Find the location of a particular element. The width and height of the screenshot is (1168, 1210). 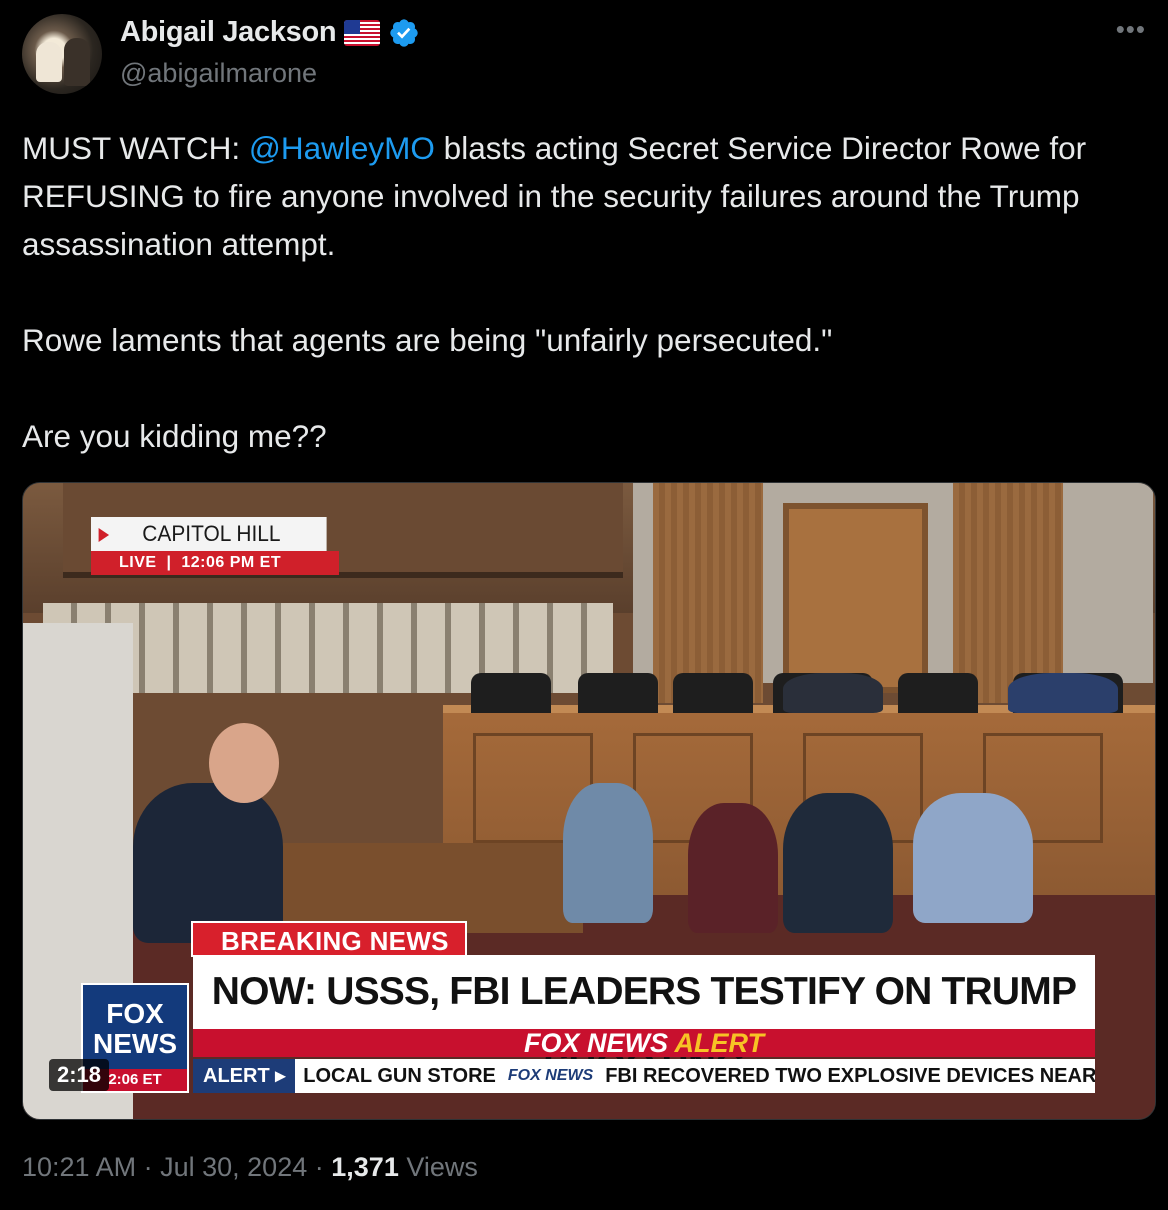

author-name: Abigail Jackson is located at coordinates (228, 32).